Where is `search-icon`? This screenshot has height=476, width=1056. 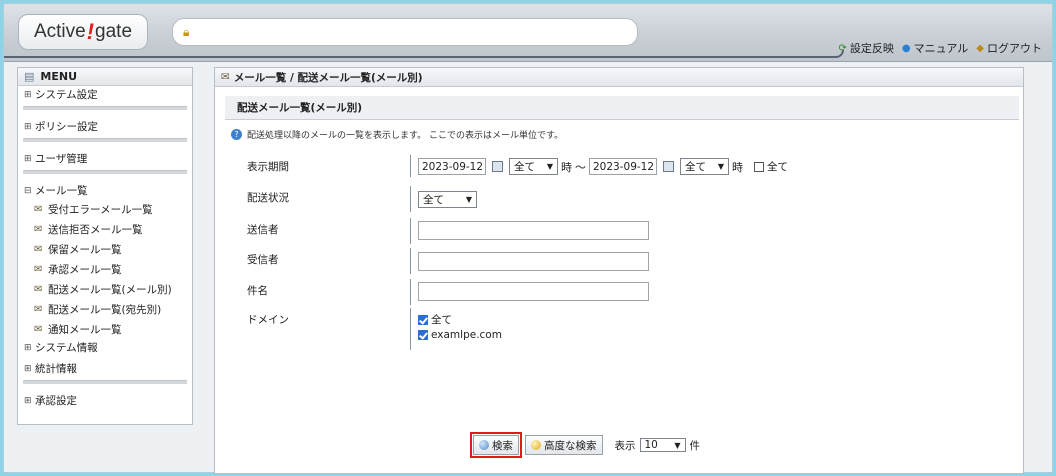
search-icon is located at coordinates (484, 445).